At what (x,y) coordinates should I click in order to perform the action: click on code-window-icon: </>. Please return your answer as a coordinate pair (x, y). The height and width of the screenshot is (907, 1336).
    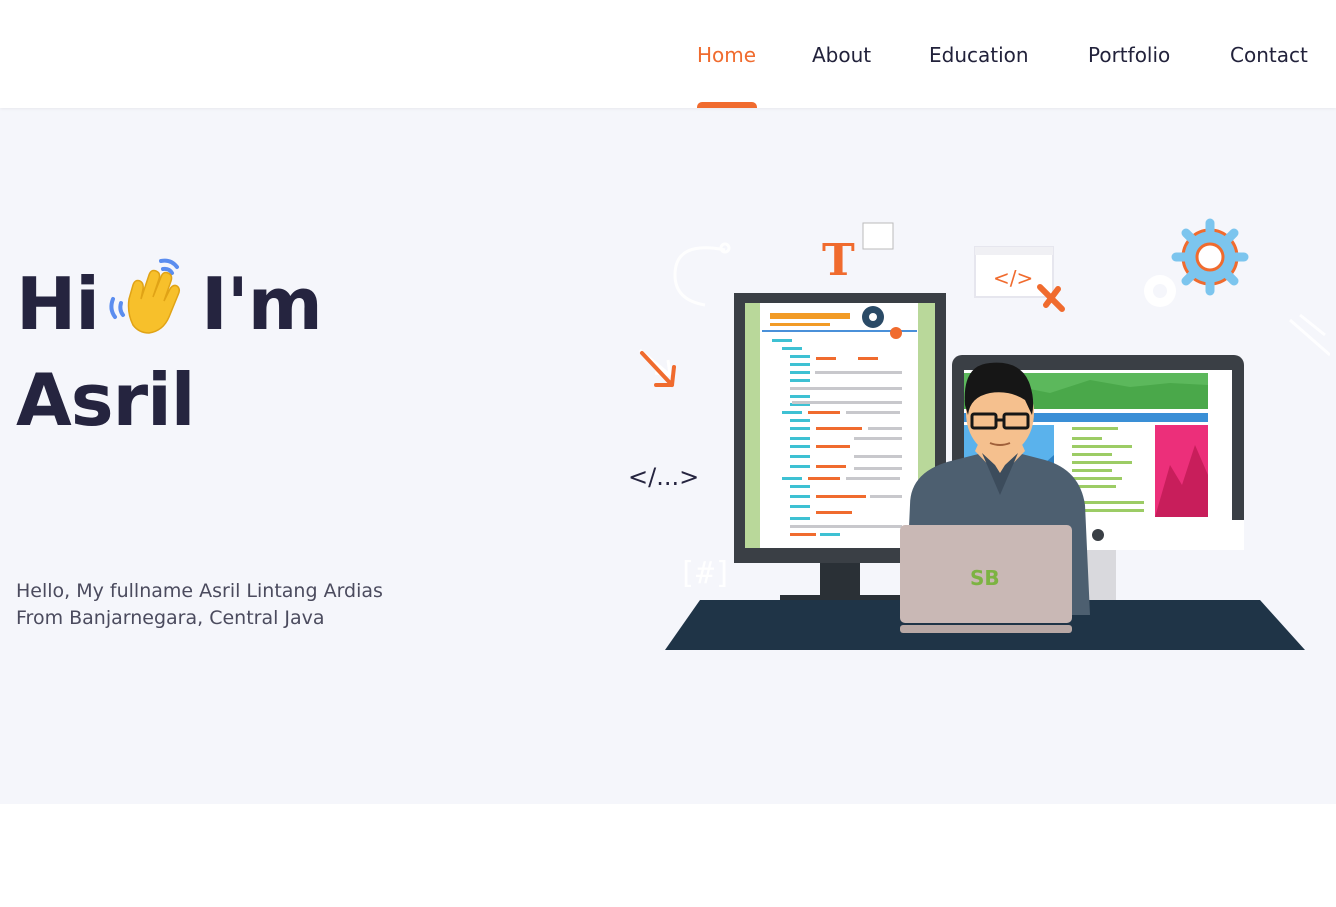
    Looking at the image, I should click on (1019, 279).